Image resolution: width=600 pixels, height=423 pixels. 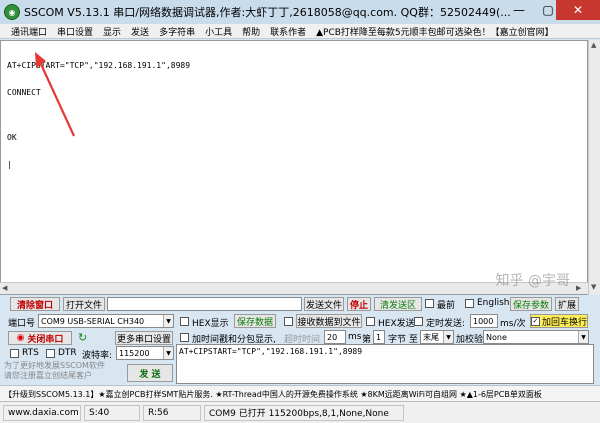 I want to click on stop-button: 停止, so click(x=359, y=304).